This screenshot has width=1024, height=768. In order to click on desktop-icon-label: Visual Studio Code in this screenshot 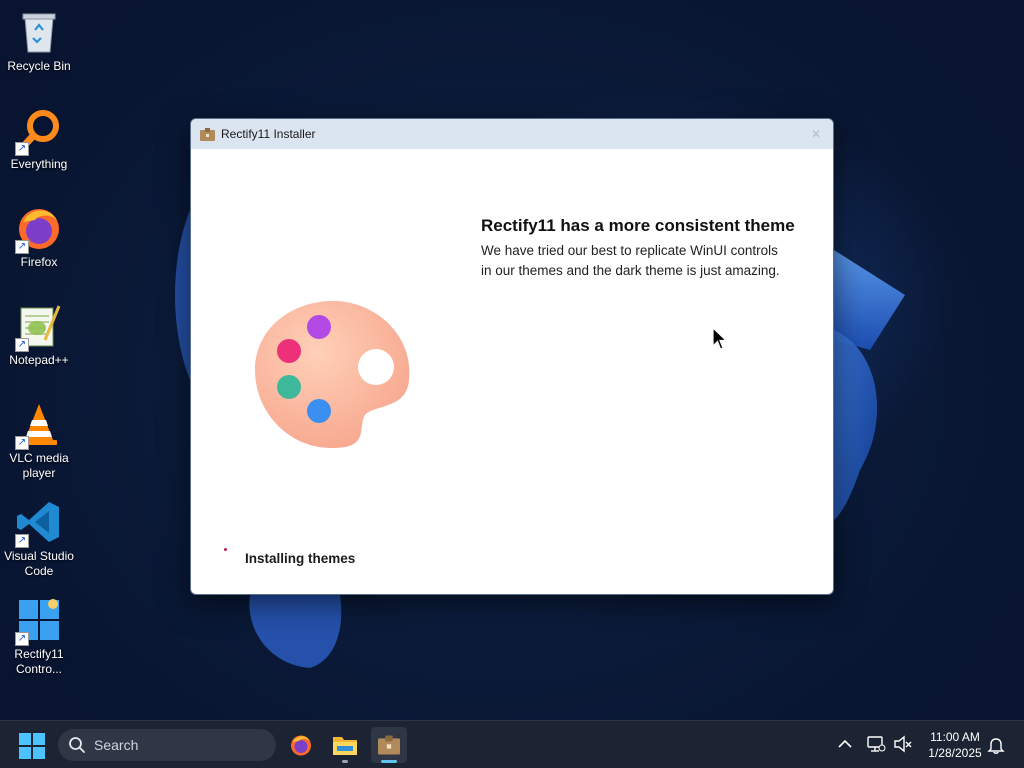, I will do `click(39, 563)`.